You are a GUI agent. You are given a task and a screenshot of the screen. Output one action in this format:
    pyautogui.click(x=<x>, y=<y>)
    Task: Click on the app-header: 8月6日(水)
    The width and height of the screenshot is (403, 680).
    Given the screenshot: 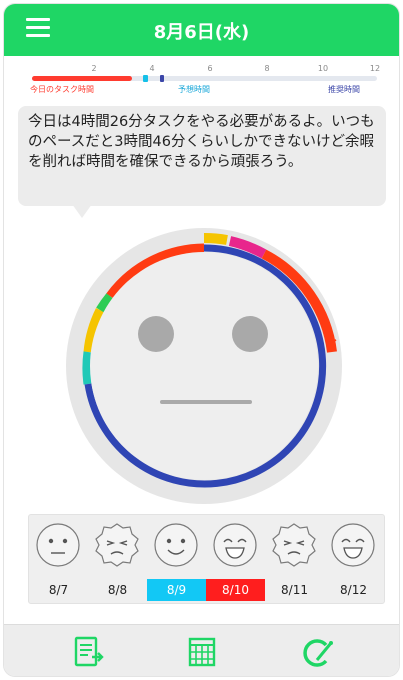 What is the action you would take?
    pyautogui.click(x=201, y=30)
    